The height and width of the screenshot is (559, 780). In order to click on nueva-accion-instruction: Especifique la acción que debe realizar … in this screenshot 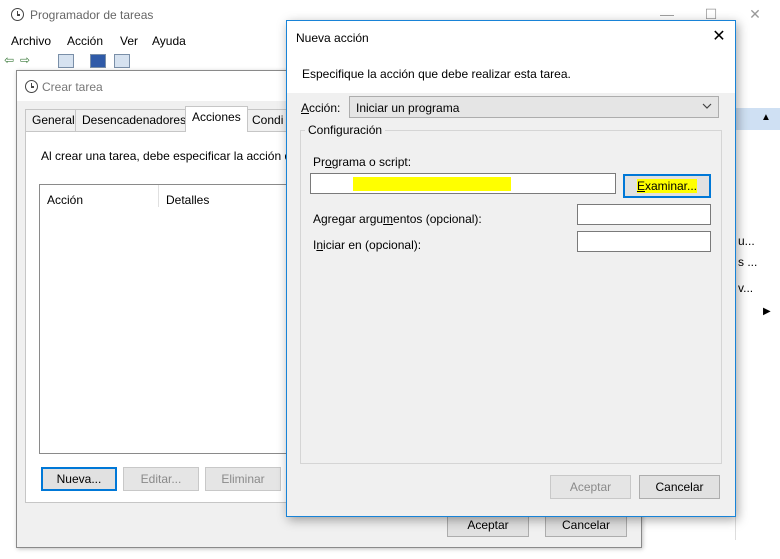, I will do `click(436, 74)`.